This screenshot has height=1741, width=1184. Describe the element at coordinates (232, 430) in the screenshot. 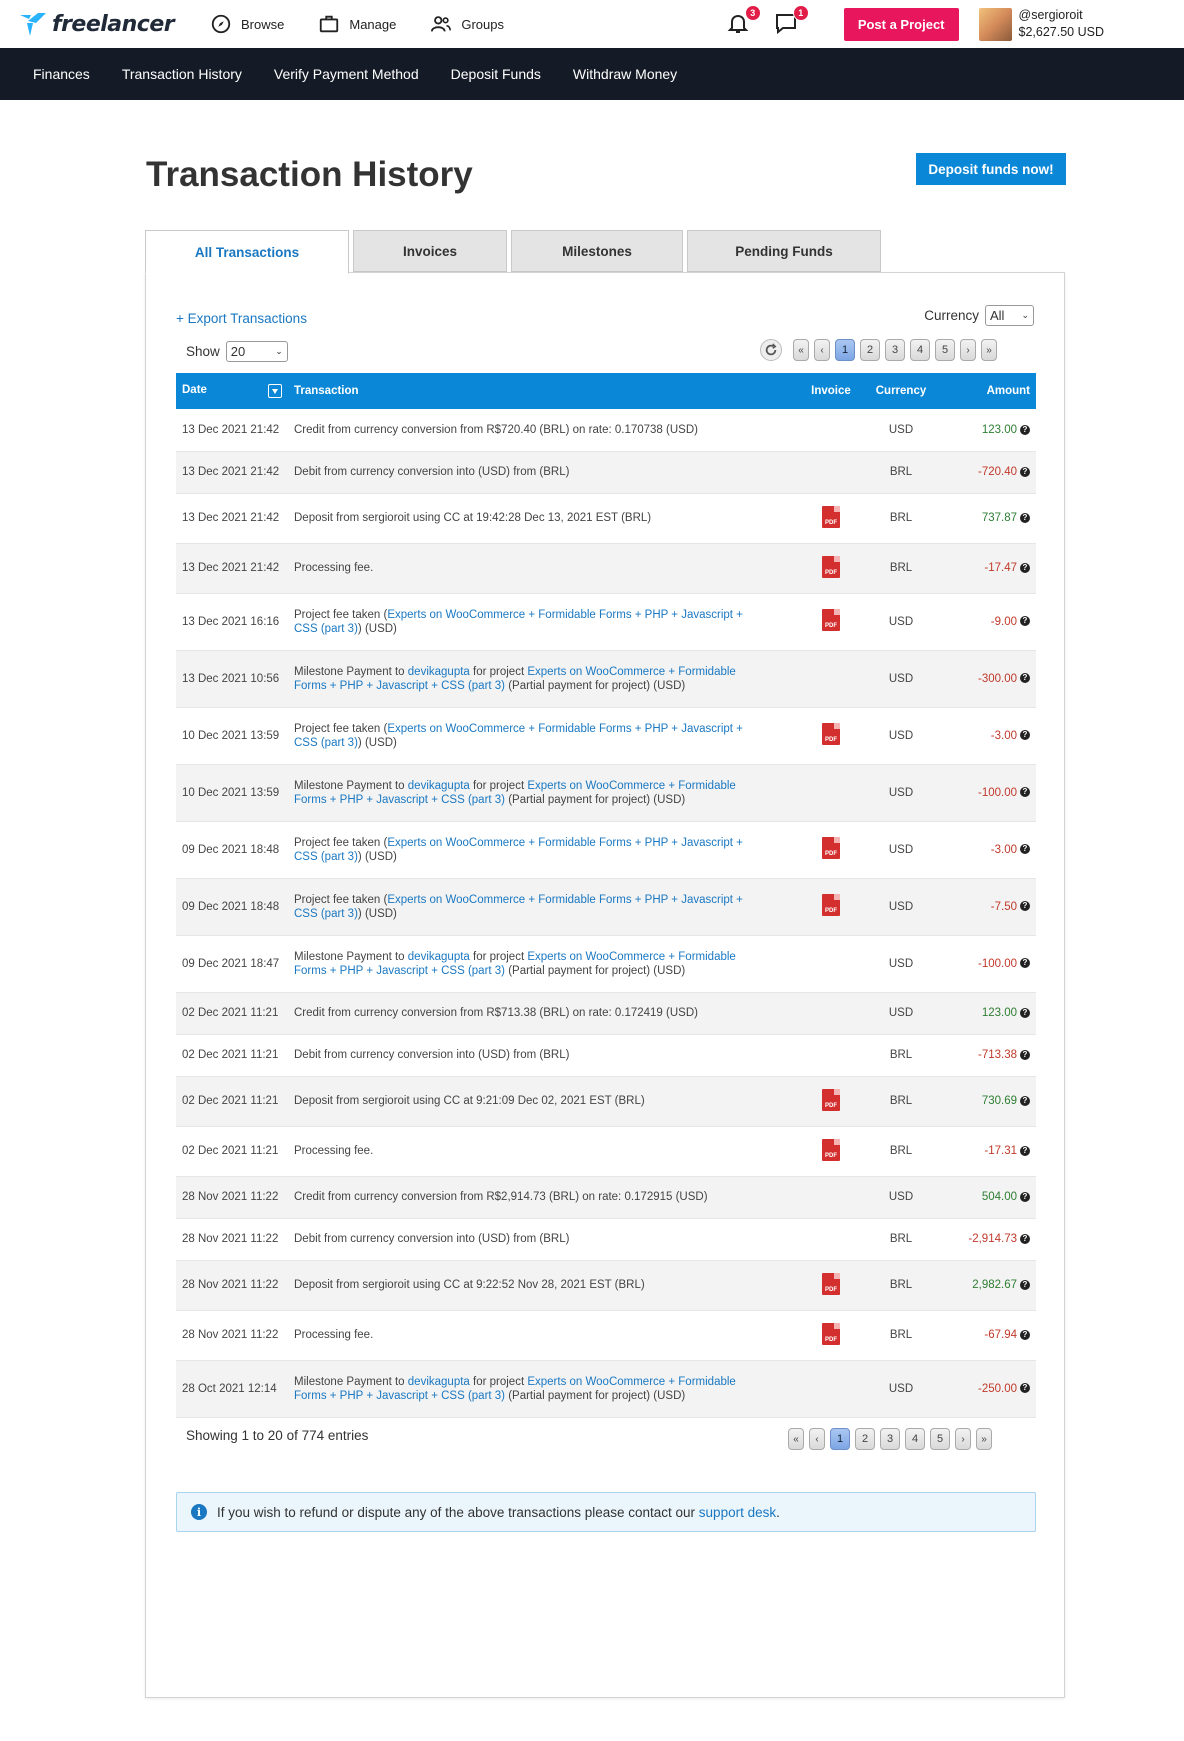

I see `cell-date: 13 Dec 2021 21:42` at that location.